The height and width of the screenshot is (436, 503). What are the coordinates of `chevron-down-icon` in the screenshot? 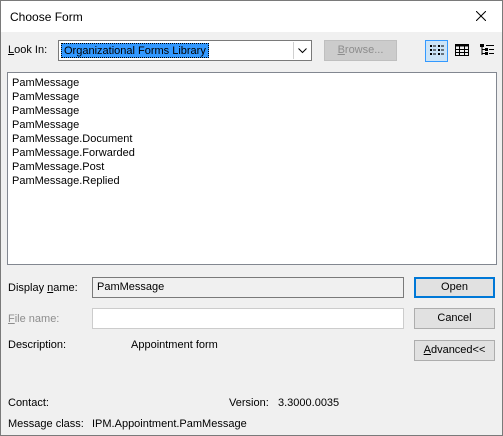 It's located at (301, 50).